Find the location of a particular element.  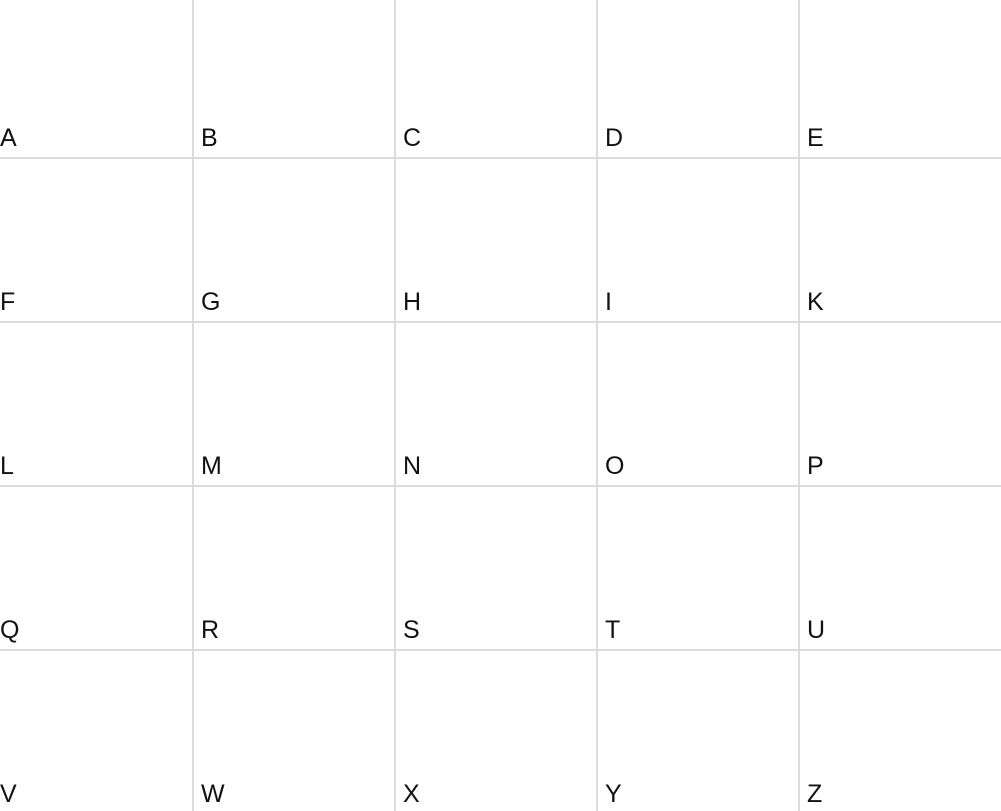

cell-letter-label: F is located at coordinates (8, 302).